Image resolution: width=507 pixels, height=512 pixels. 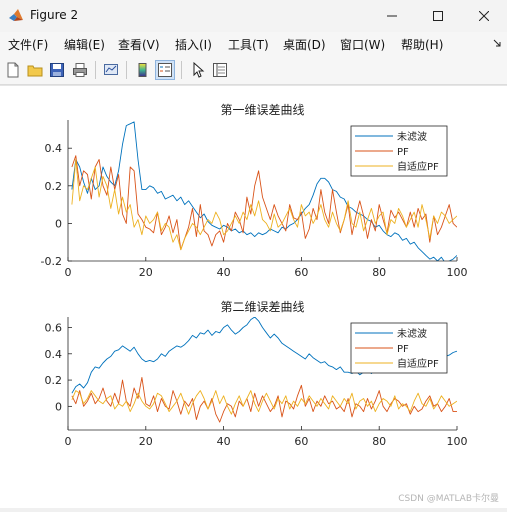 What do you see at coordinates (54, 15) in the screenshot?
I see `window-title: Figure 2` at bounding box center [54, 15].